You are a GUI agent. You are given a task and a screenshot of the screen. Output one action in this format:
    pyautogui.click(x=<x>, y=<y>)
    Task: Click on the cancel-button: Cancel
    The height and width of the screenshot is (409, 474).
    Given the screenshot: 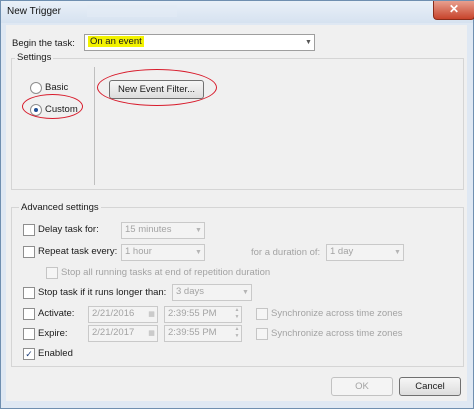 What is the action you would take?
    pyautogui.click(x=430, y=386)
    